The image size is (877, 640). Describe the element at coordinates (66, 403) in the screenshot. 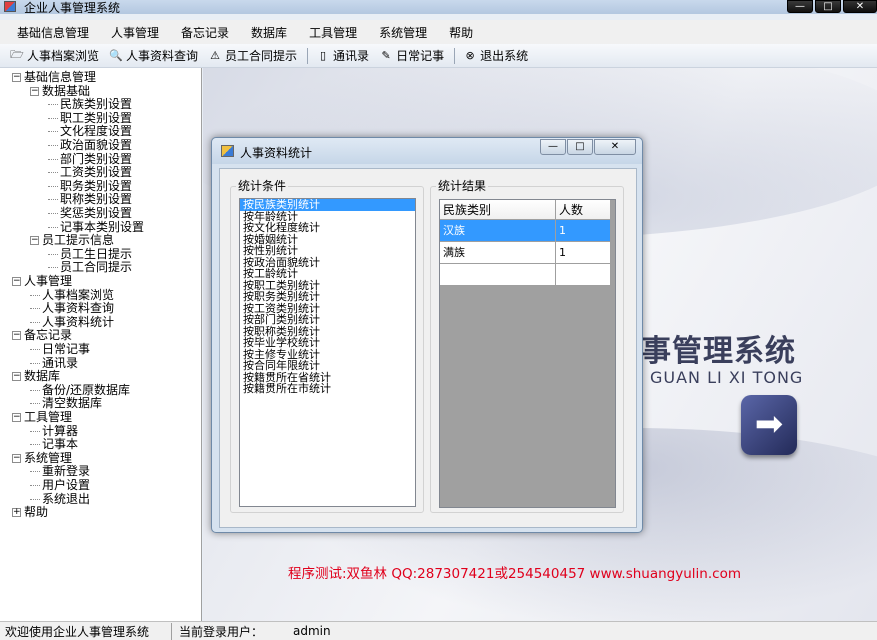

I see `tree-node: 清空数据库` at that location.